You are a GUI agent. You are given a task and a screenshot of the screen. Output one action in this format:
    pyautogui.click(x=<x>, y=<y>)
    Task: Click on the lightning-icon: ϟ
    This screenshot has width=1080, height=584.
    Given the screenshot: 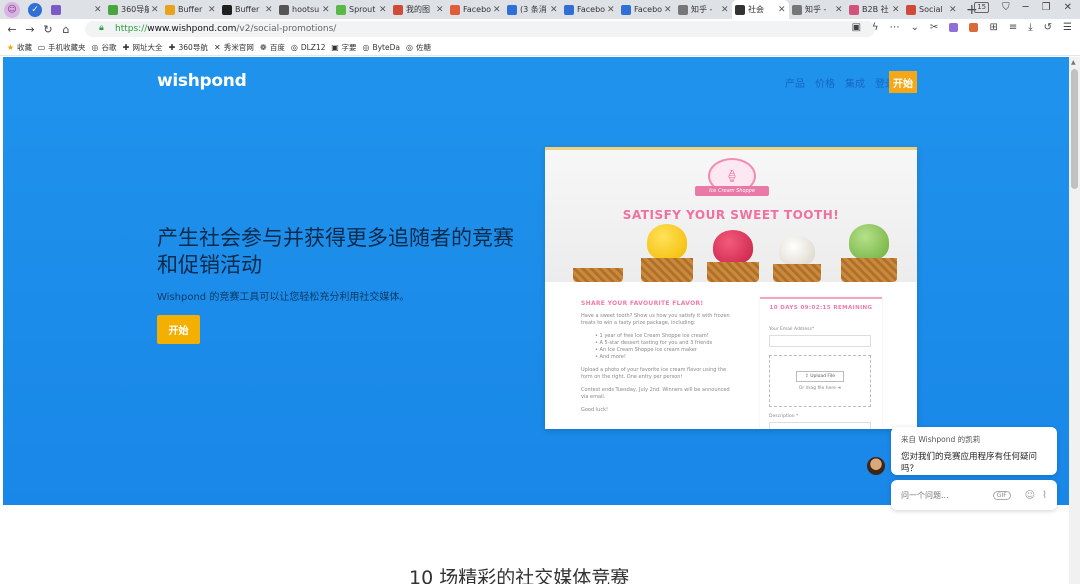 What is the action you would take?
    pyautogui.click(x=875, y=27)
    